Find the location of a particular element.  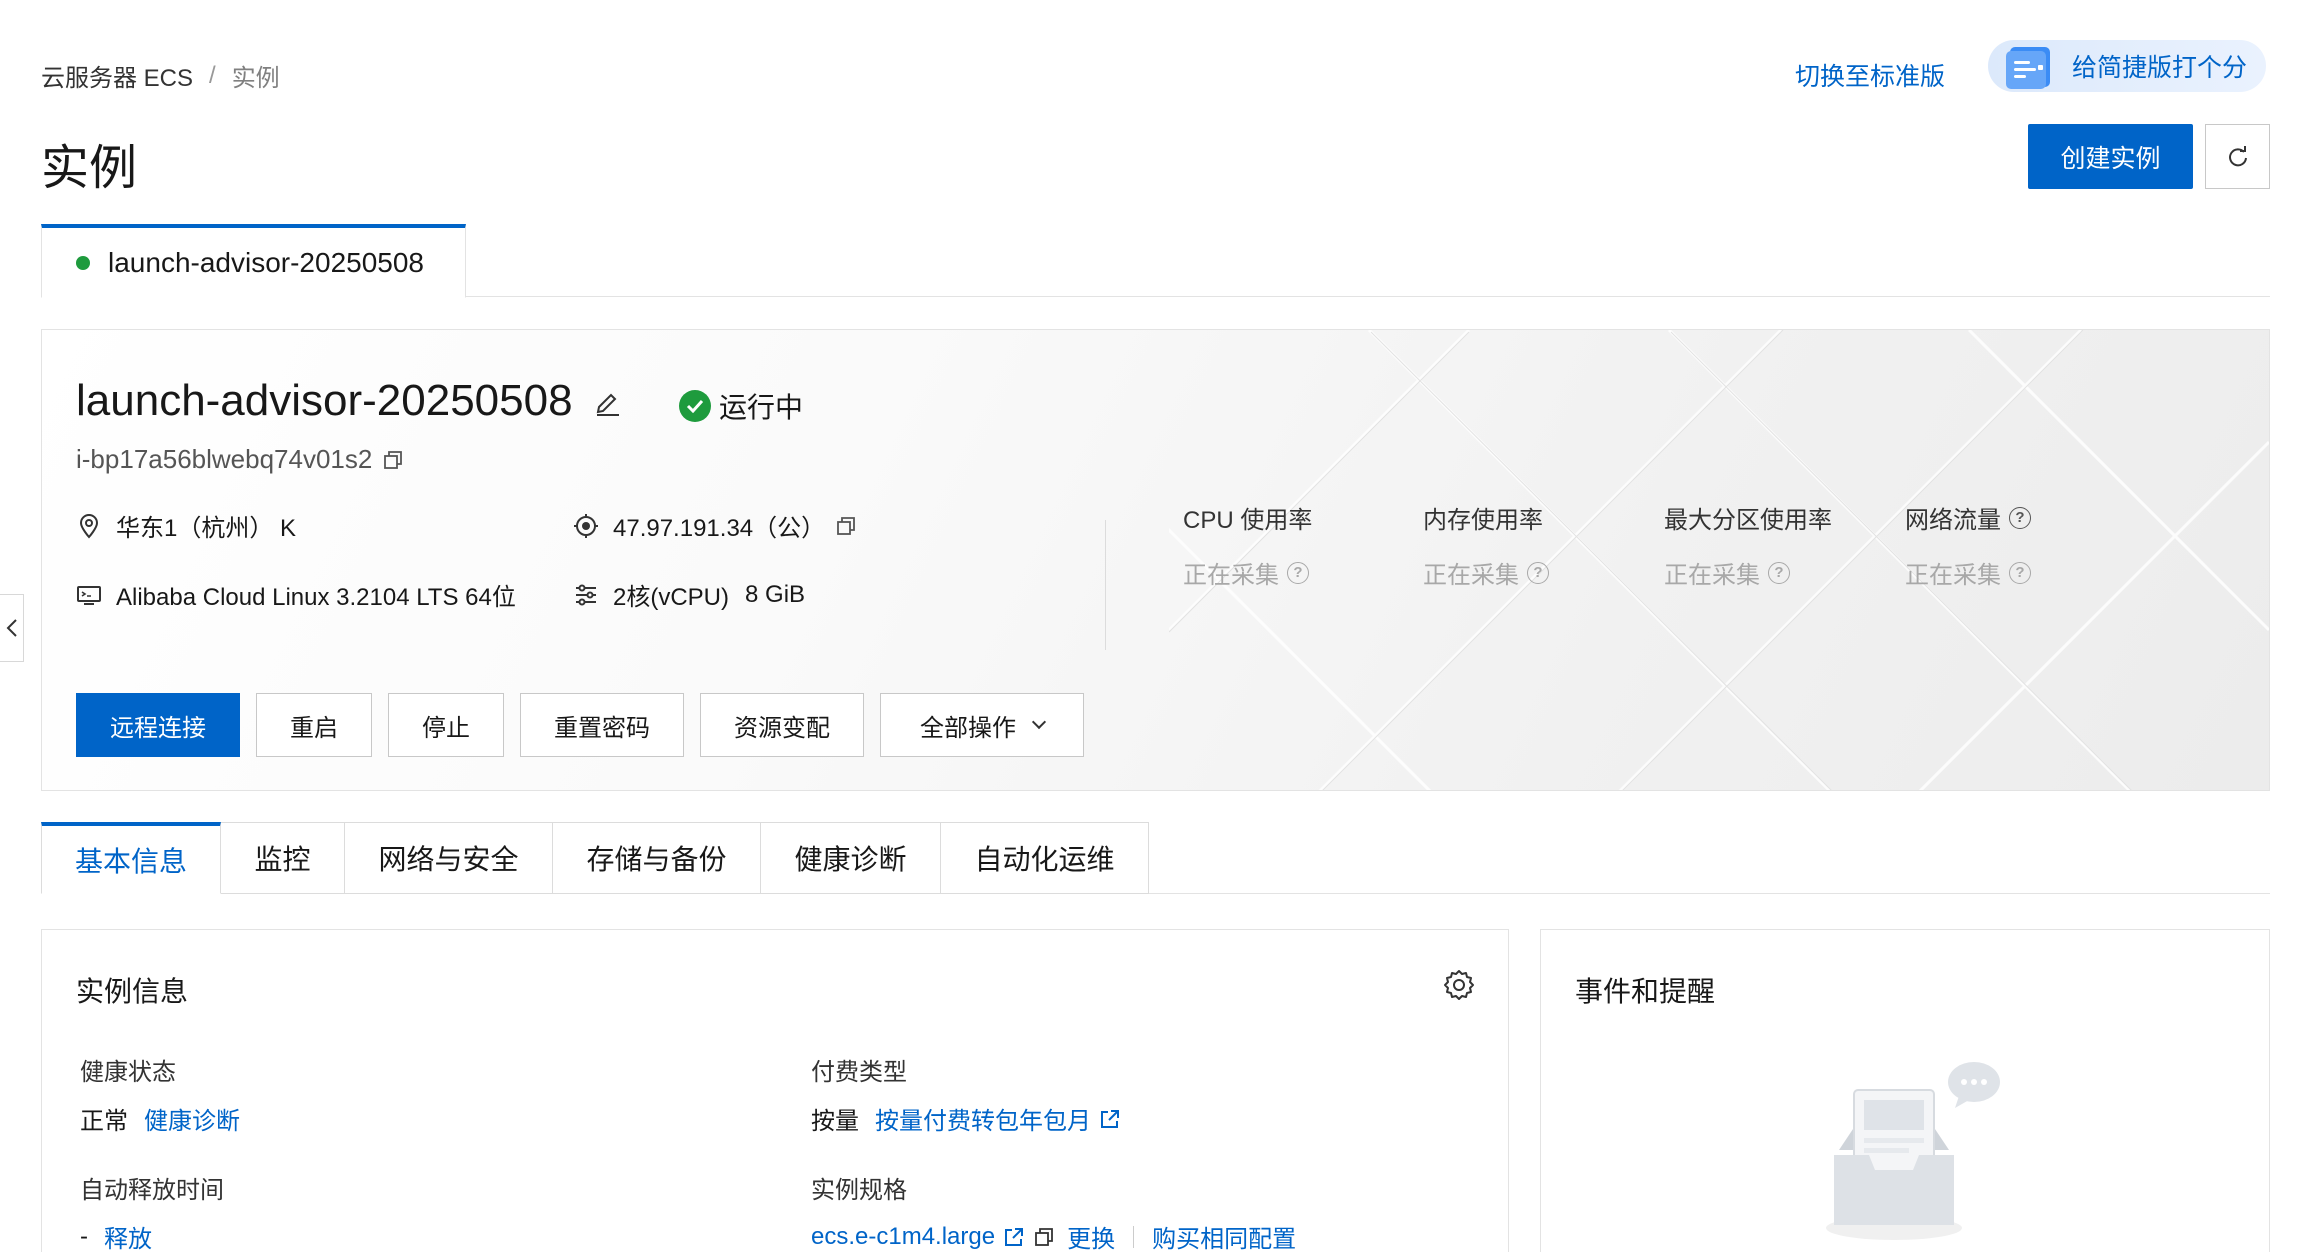

region-text: 华东1（杭州） K is located at coordinates (206, 528).